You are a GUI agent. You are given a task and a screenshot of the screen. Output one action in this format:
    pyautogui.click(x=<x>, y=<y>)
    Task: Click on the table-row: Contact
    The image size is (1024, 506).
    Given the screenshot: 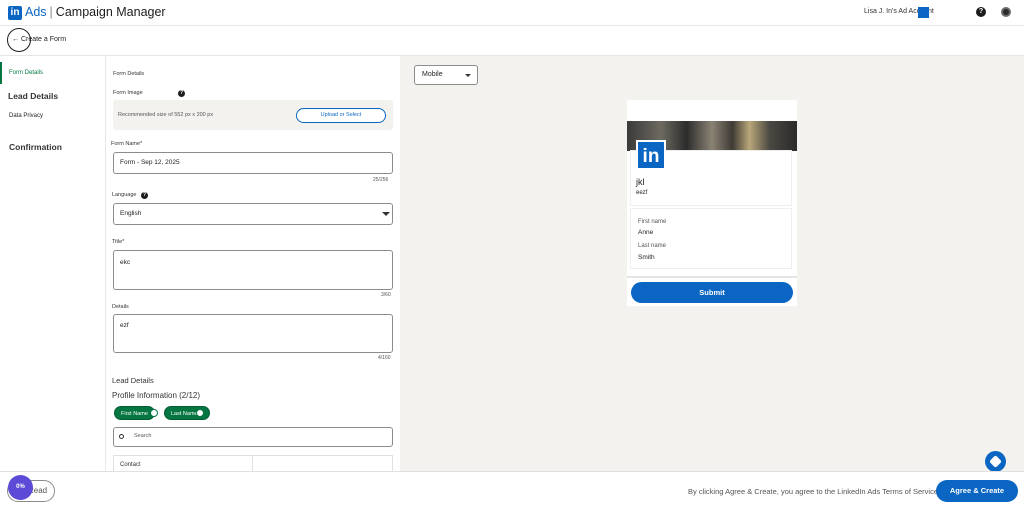 What is the action you would take?
    pyautogui.click(x=130, y=465)
    